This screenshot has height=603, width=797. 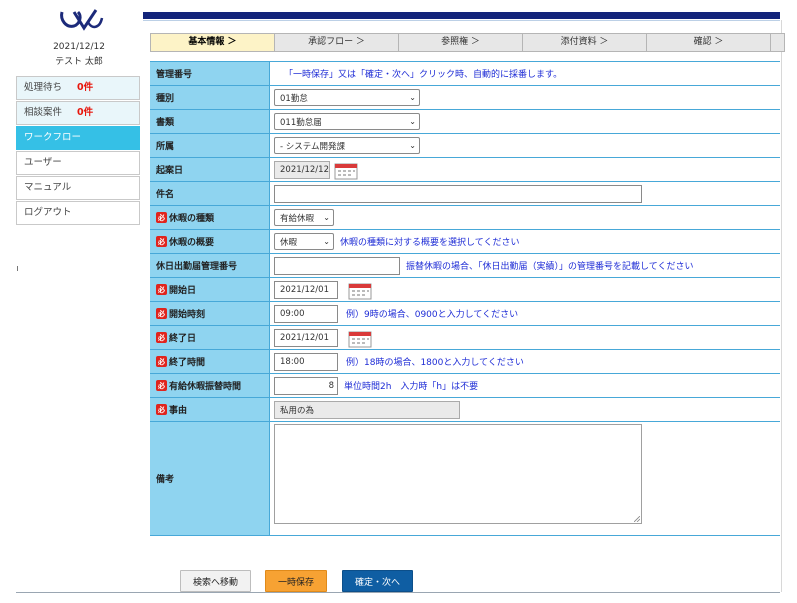 I want to click on divider, so click(x=17, y=268).